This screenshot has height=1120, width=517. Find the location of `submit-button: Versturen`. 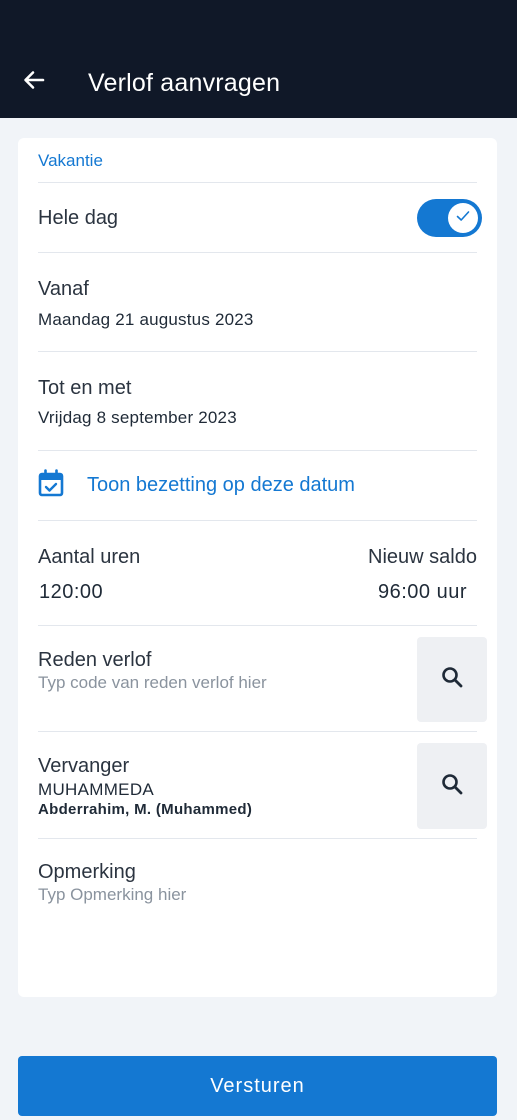

submit-button: Versturen is located at coordinates (257, 1086).